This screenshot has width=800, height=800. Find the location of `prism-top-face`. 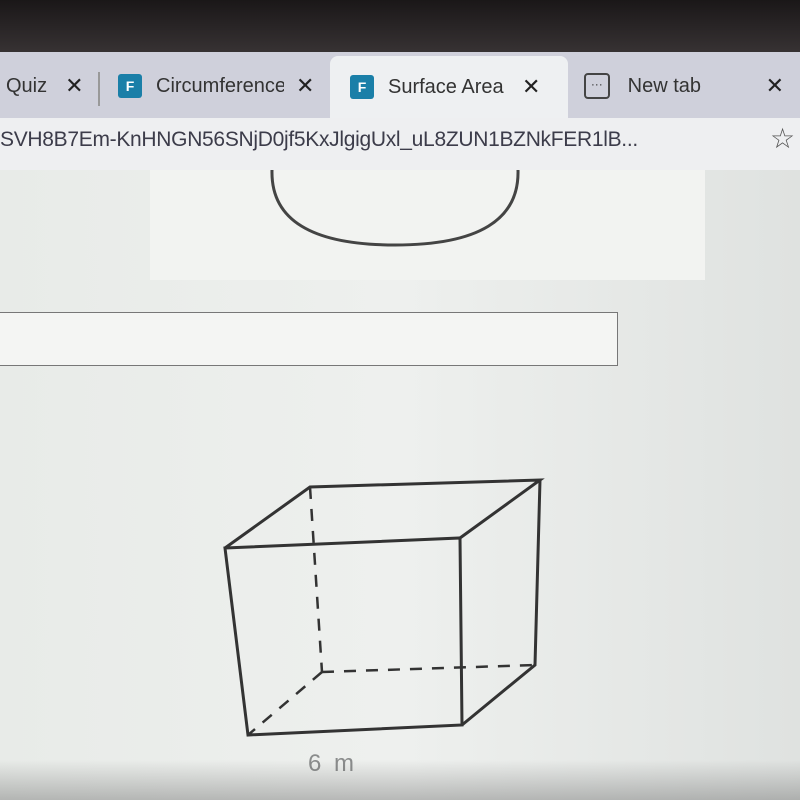

prism-top-face is located at coordinates (384, 514).